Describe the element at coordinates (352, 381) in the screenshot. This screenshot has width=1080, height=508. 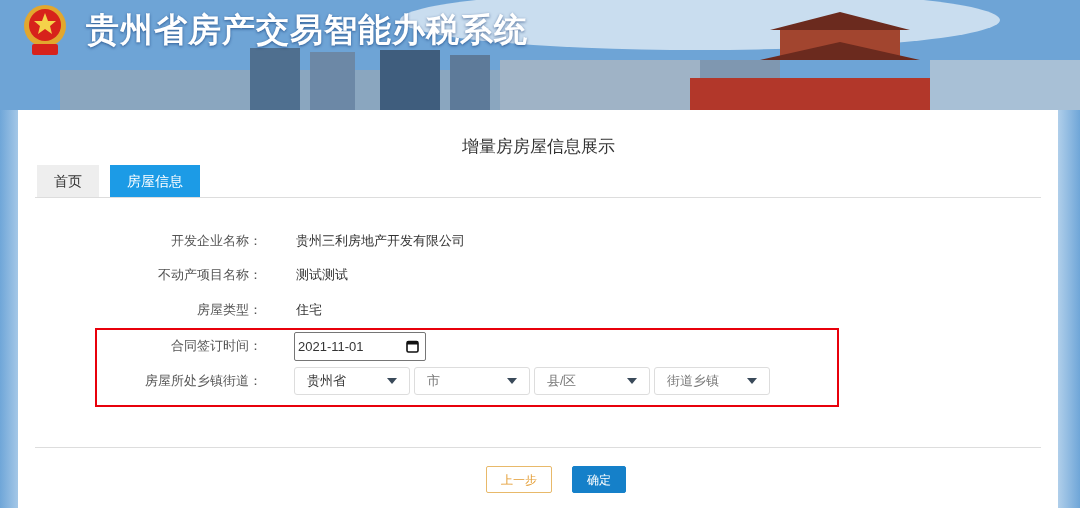
I see `dropdown: 贵州省` at that location.